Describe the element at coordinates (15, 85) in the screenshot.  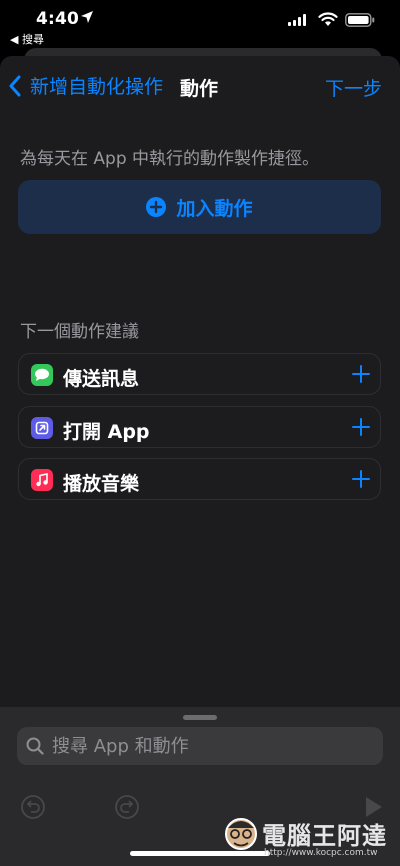
I see `chevron-left-icon` at that location.